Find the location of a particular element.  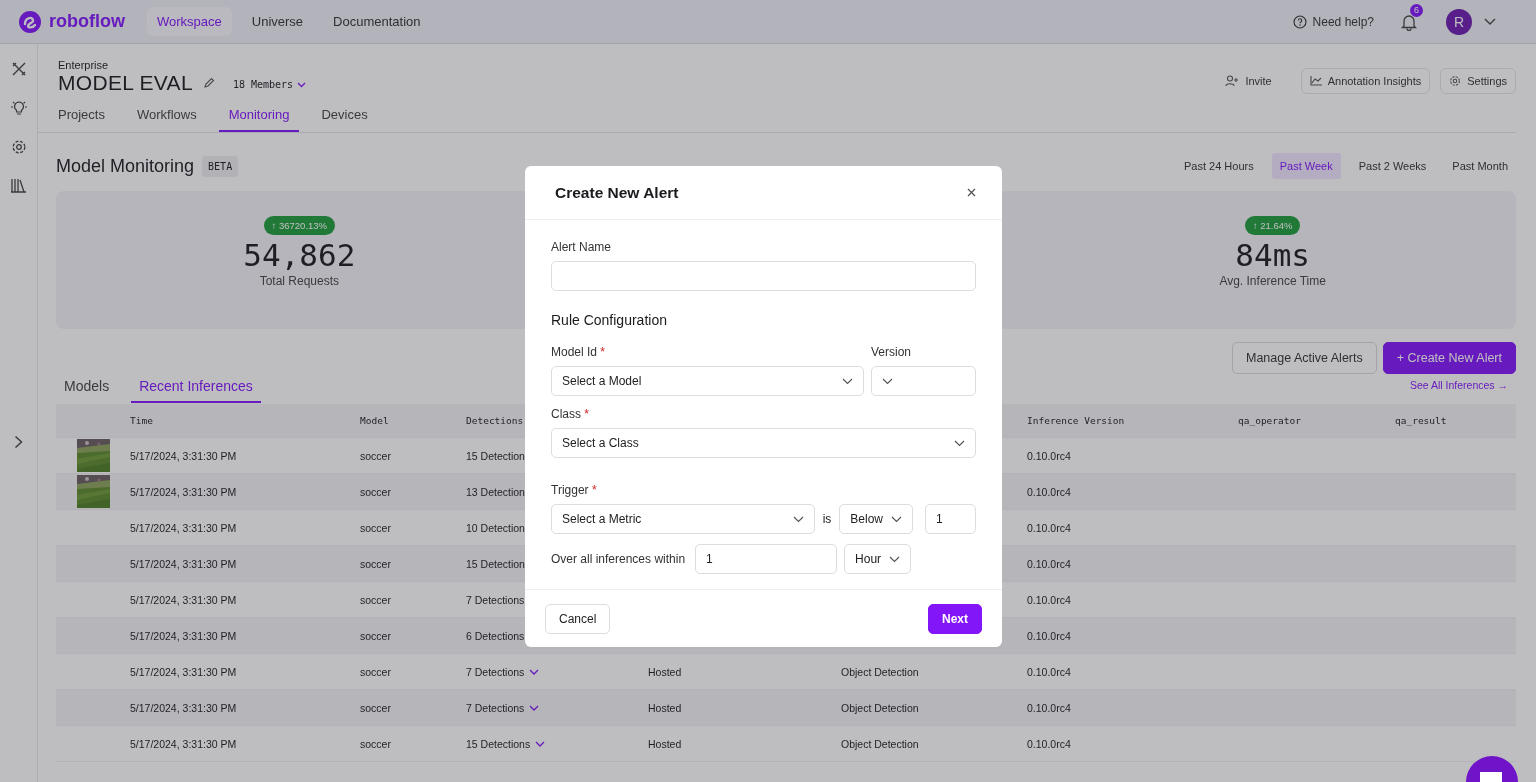

workspace-title: MODEL EVAL is located at coordinates (125, 83).